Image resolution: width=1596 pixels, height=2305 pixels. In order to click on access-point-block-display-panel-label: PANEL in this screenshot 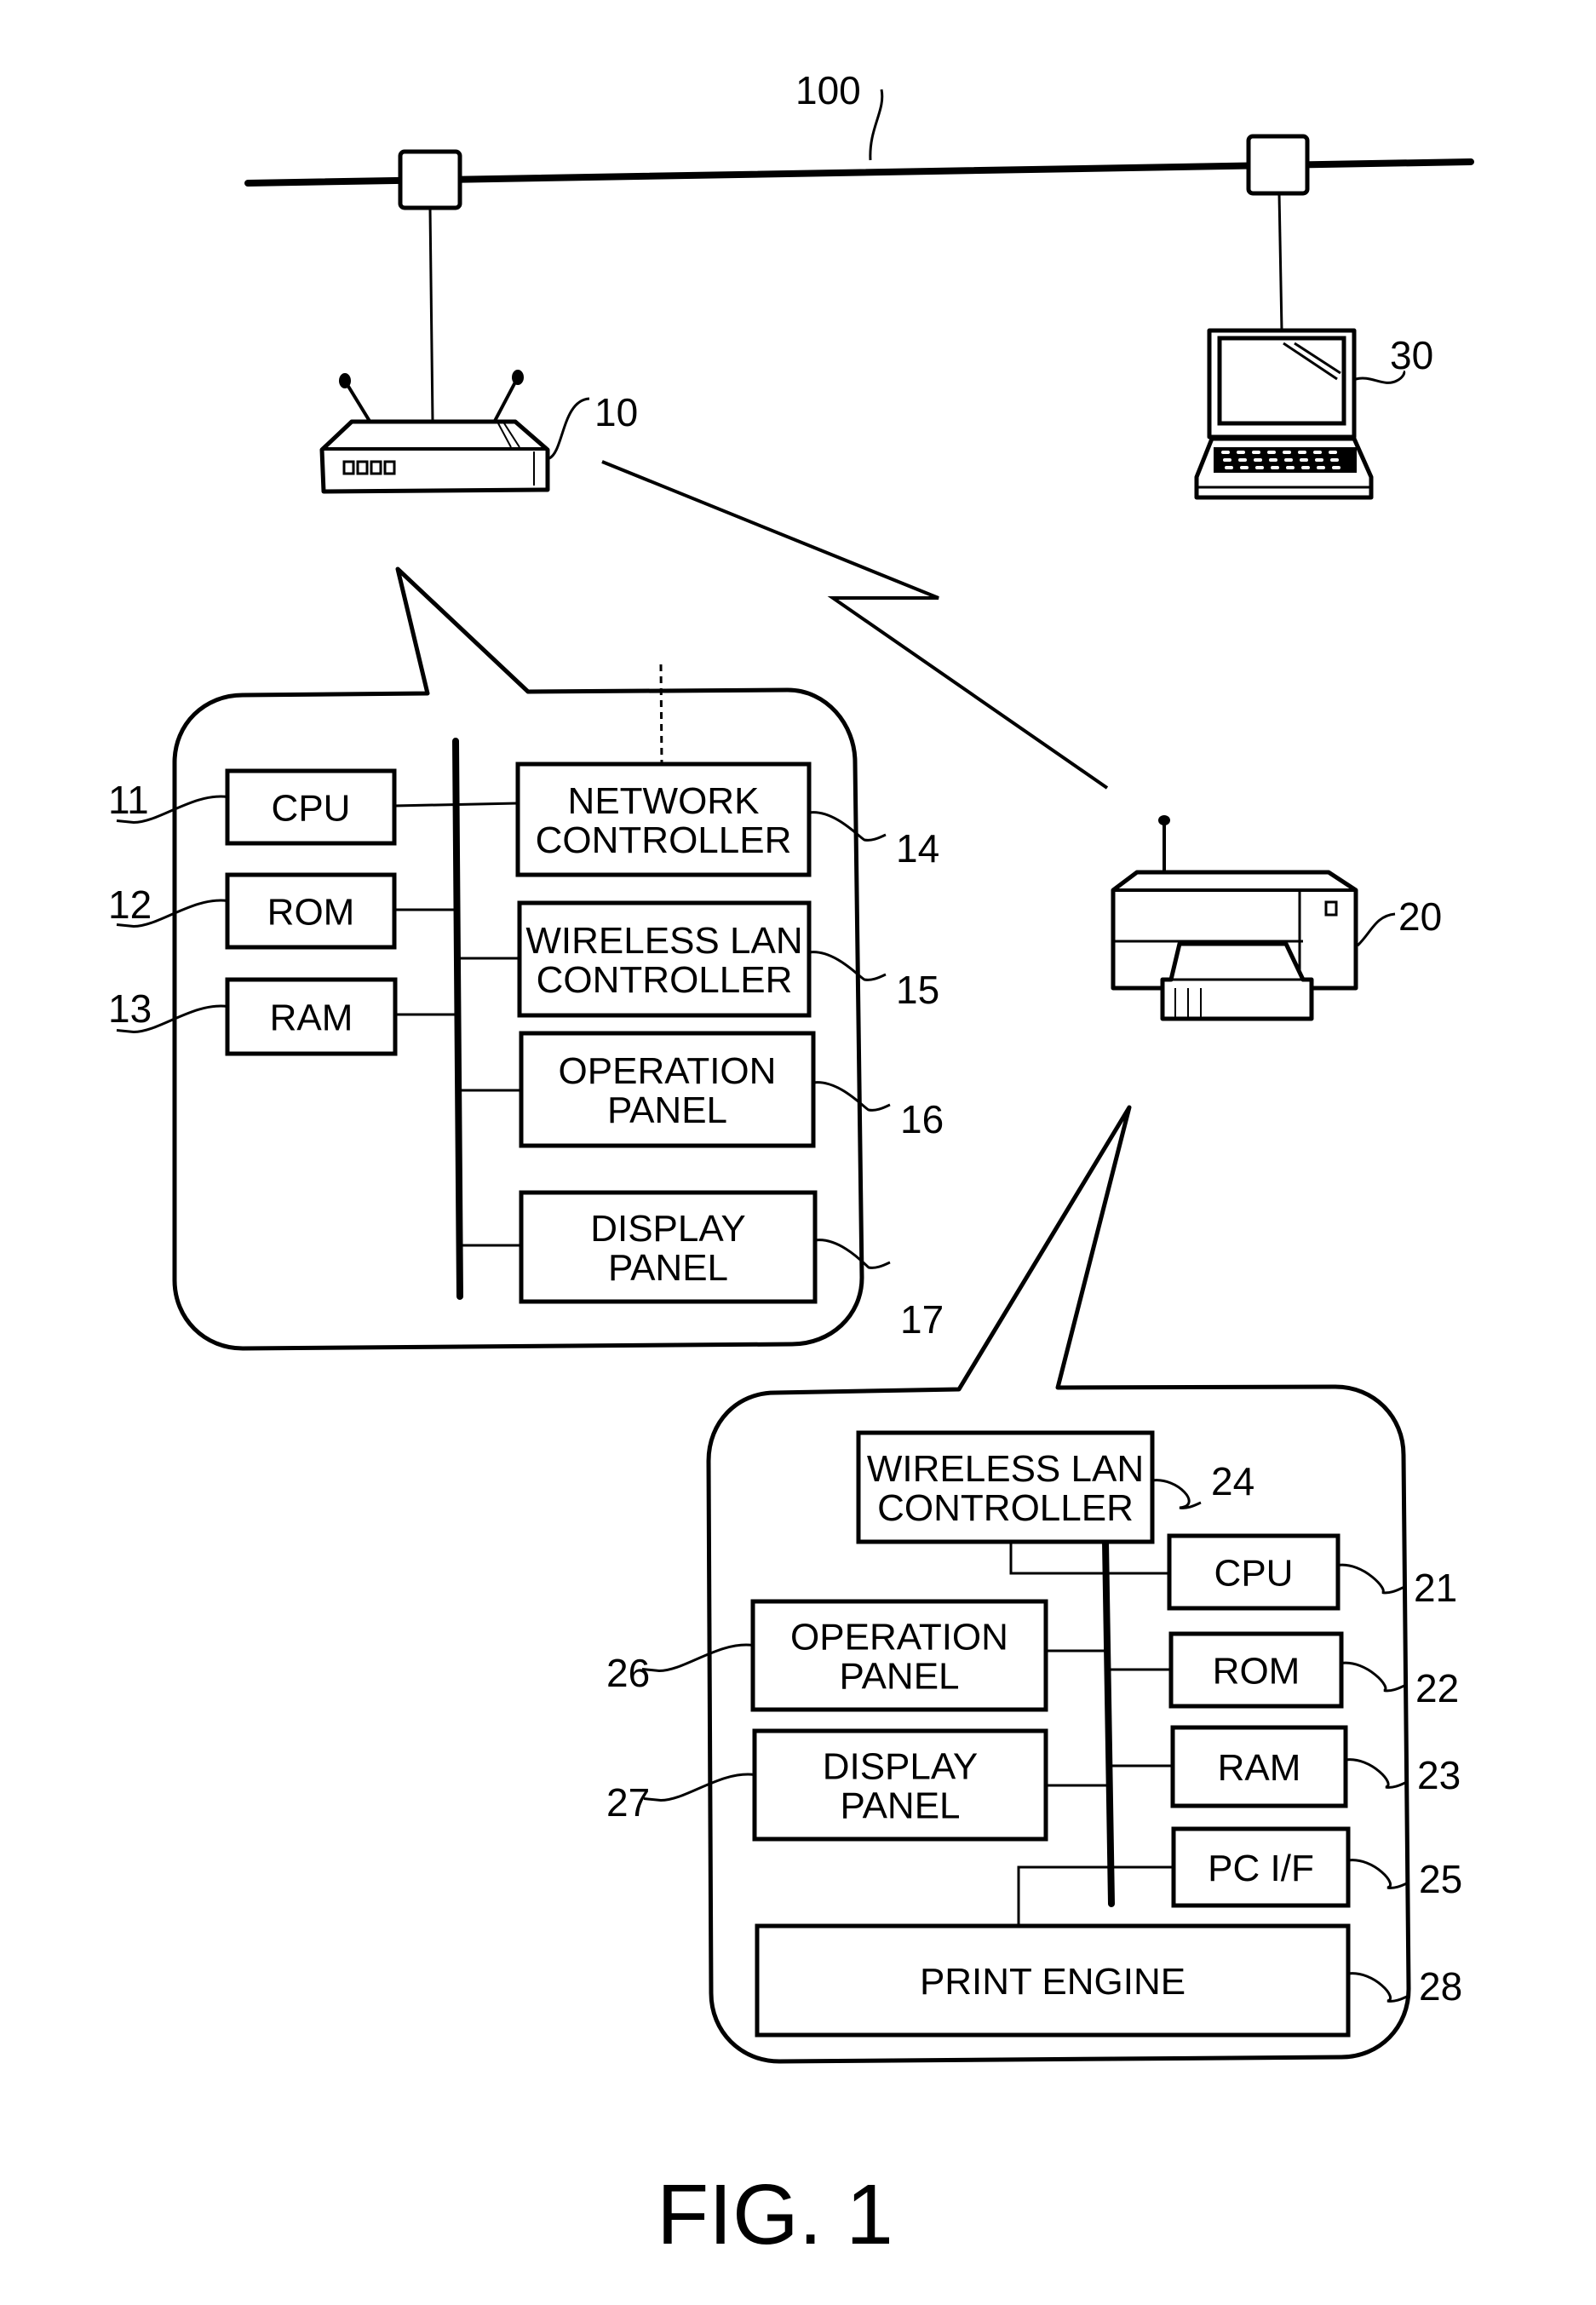, I will do `click(668, 1268)`.